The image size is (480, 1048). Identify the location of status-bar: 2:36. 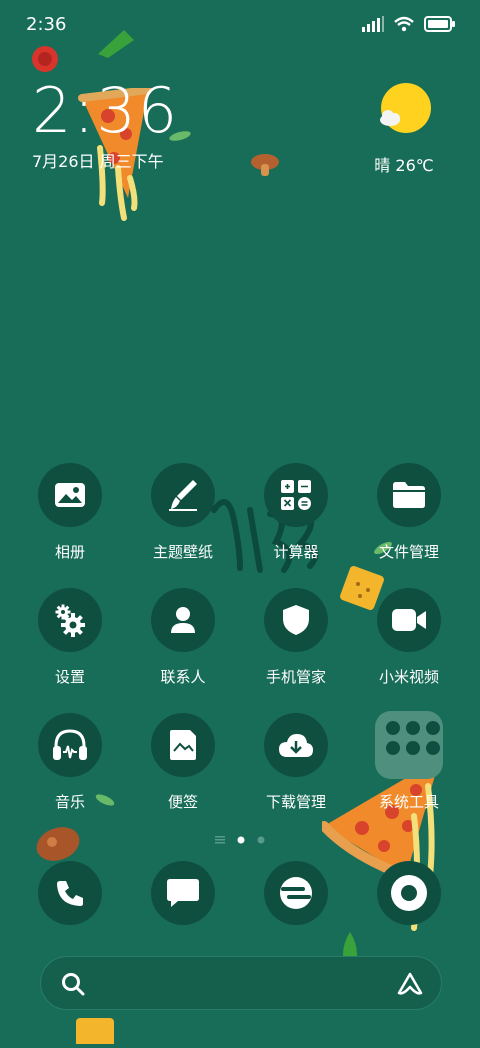
(240, 25).